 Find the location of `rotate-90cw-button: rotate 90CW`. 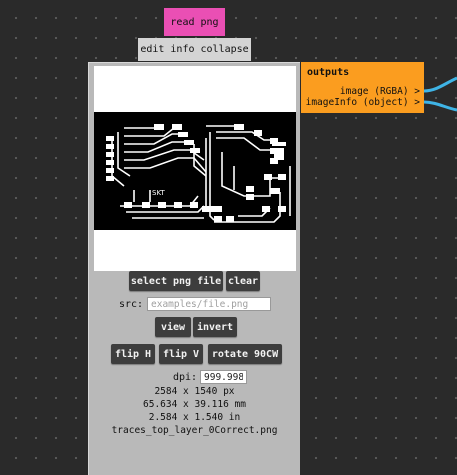

rotate-90cw-button: rotate 90CW is located at coordinates (245, 354).